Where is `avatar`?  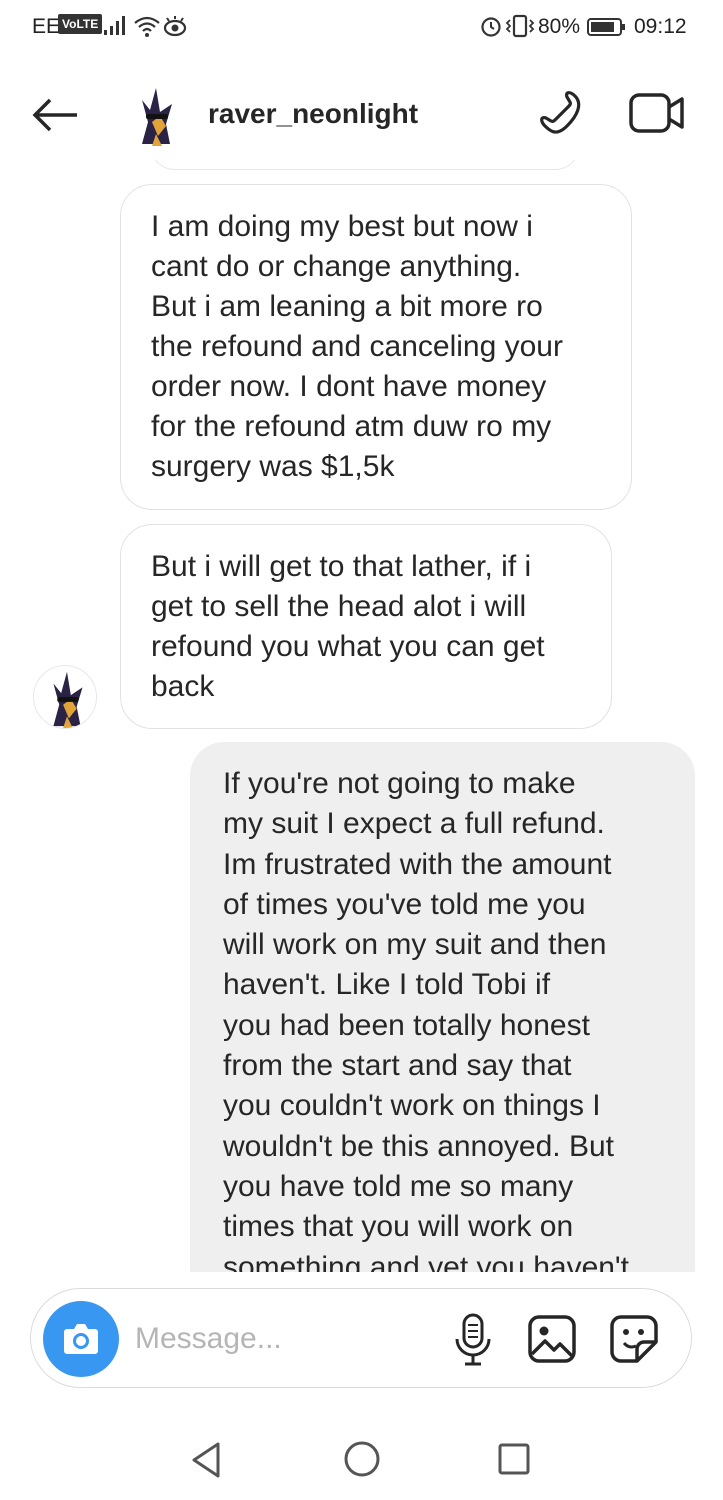
avatar is located at coordinates (155, 115).